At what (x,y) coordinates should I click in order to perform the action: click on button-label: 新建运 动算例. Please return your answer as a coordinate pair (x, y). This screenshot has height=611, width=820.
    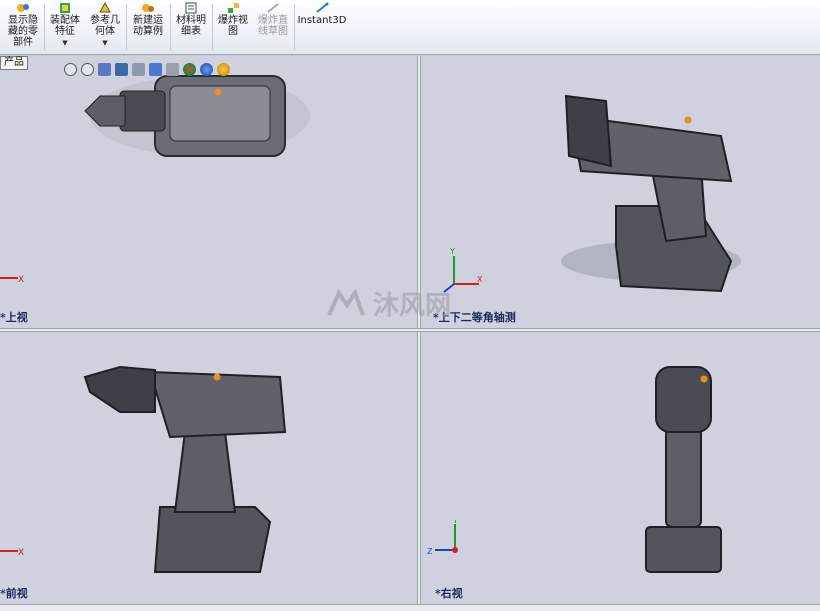
    Looking at the image, I should click on (148, 26).